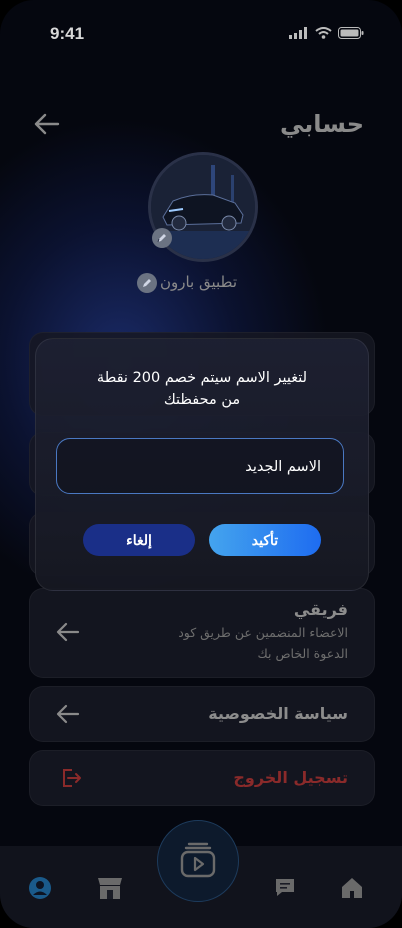 The height and width of the screenshot is (928, 402). I want to click on confirm-button: تأكيد, so click(265, 540).